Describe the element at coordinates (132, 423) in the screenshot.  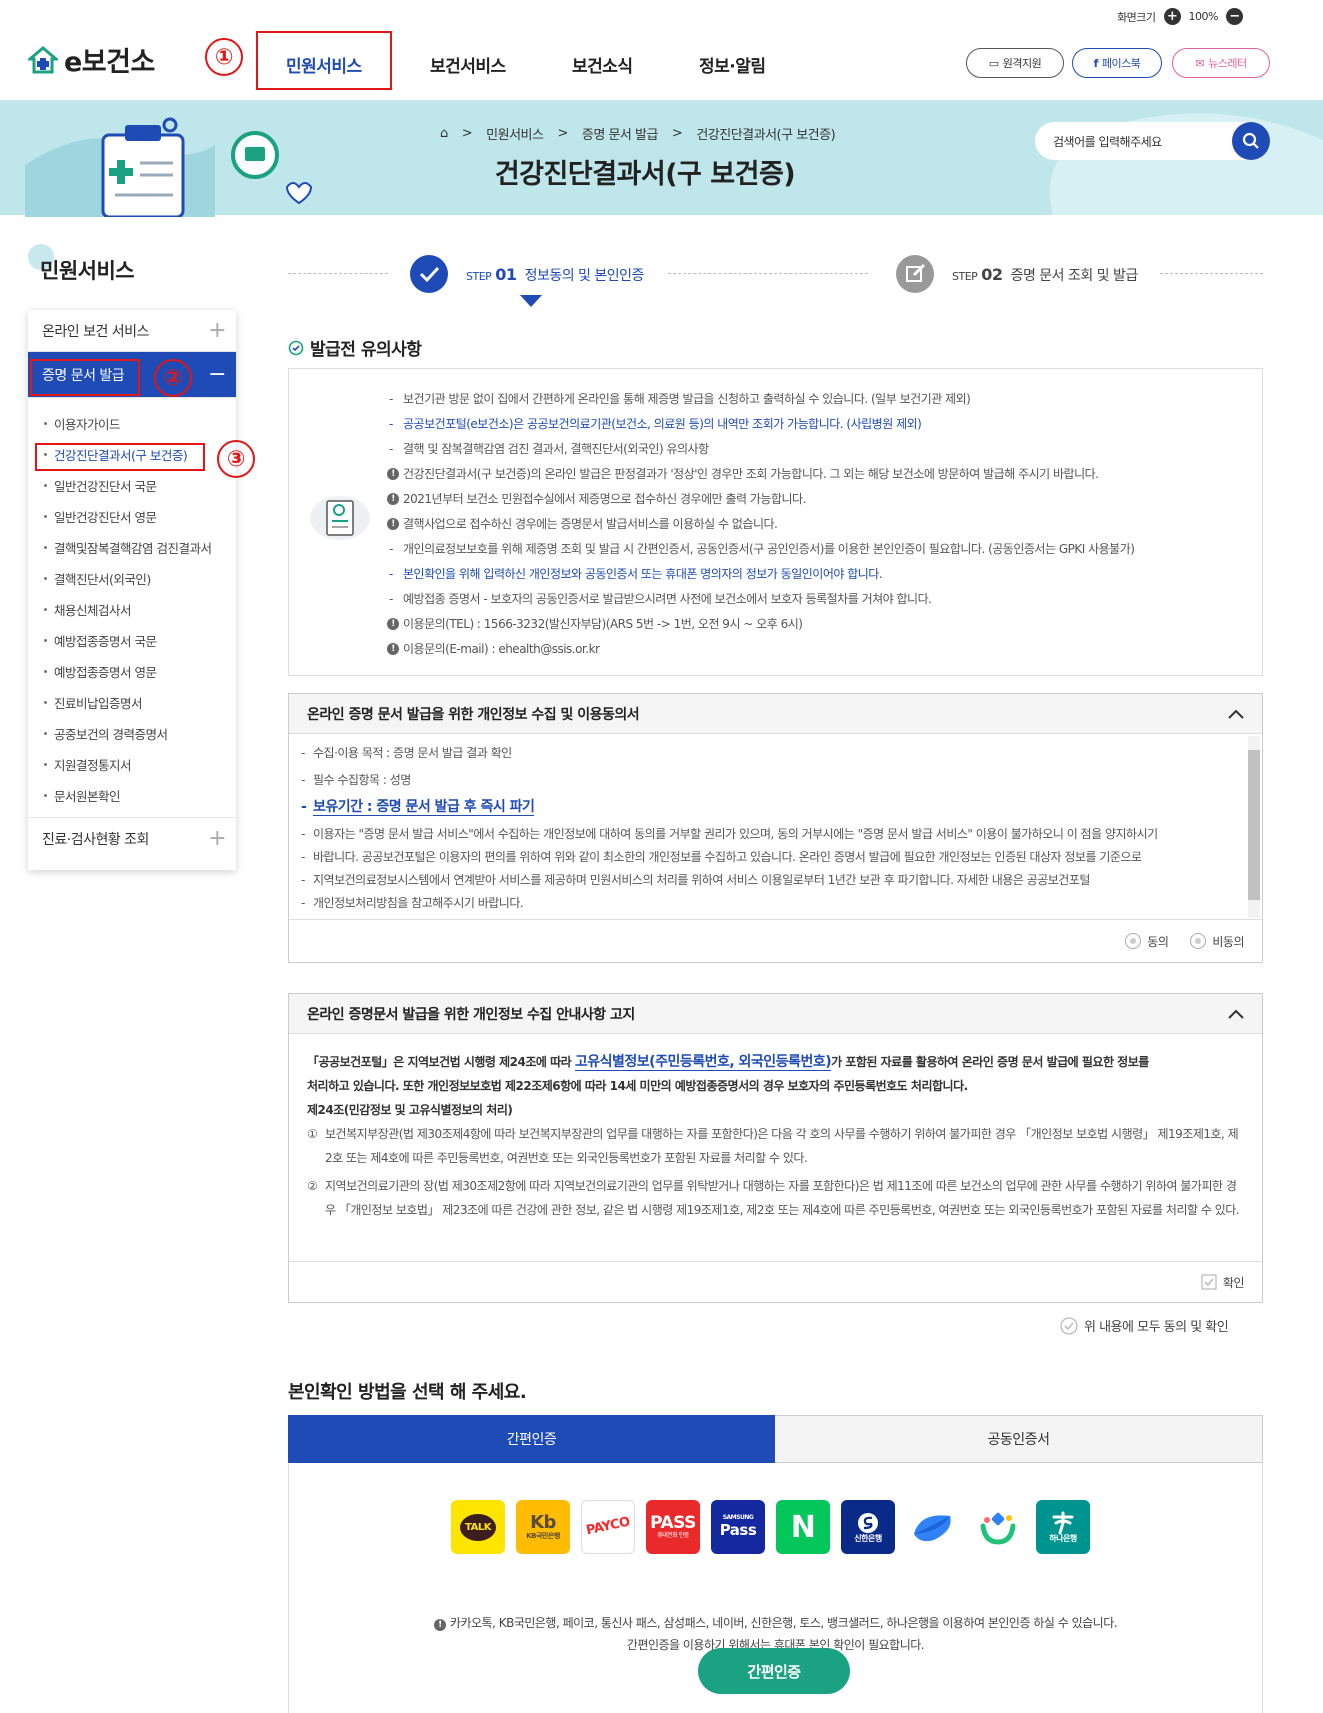
I see `submenu-item: 이용자가이드` at that location.